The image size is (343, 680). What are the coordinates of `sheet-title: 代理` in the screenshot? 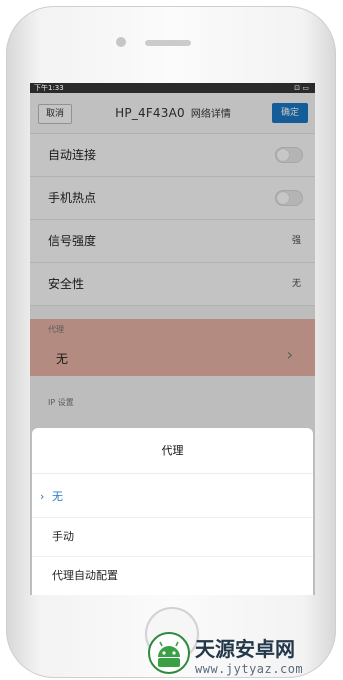 It's located at (172, 450).